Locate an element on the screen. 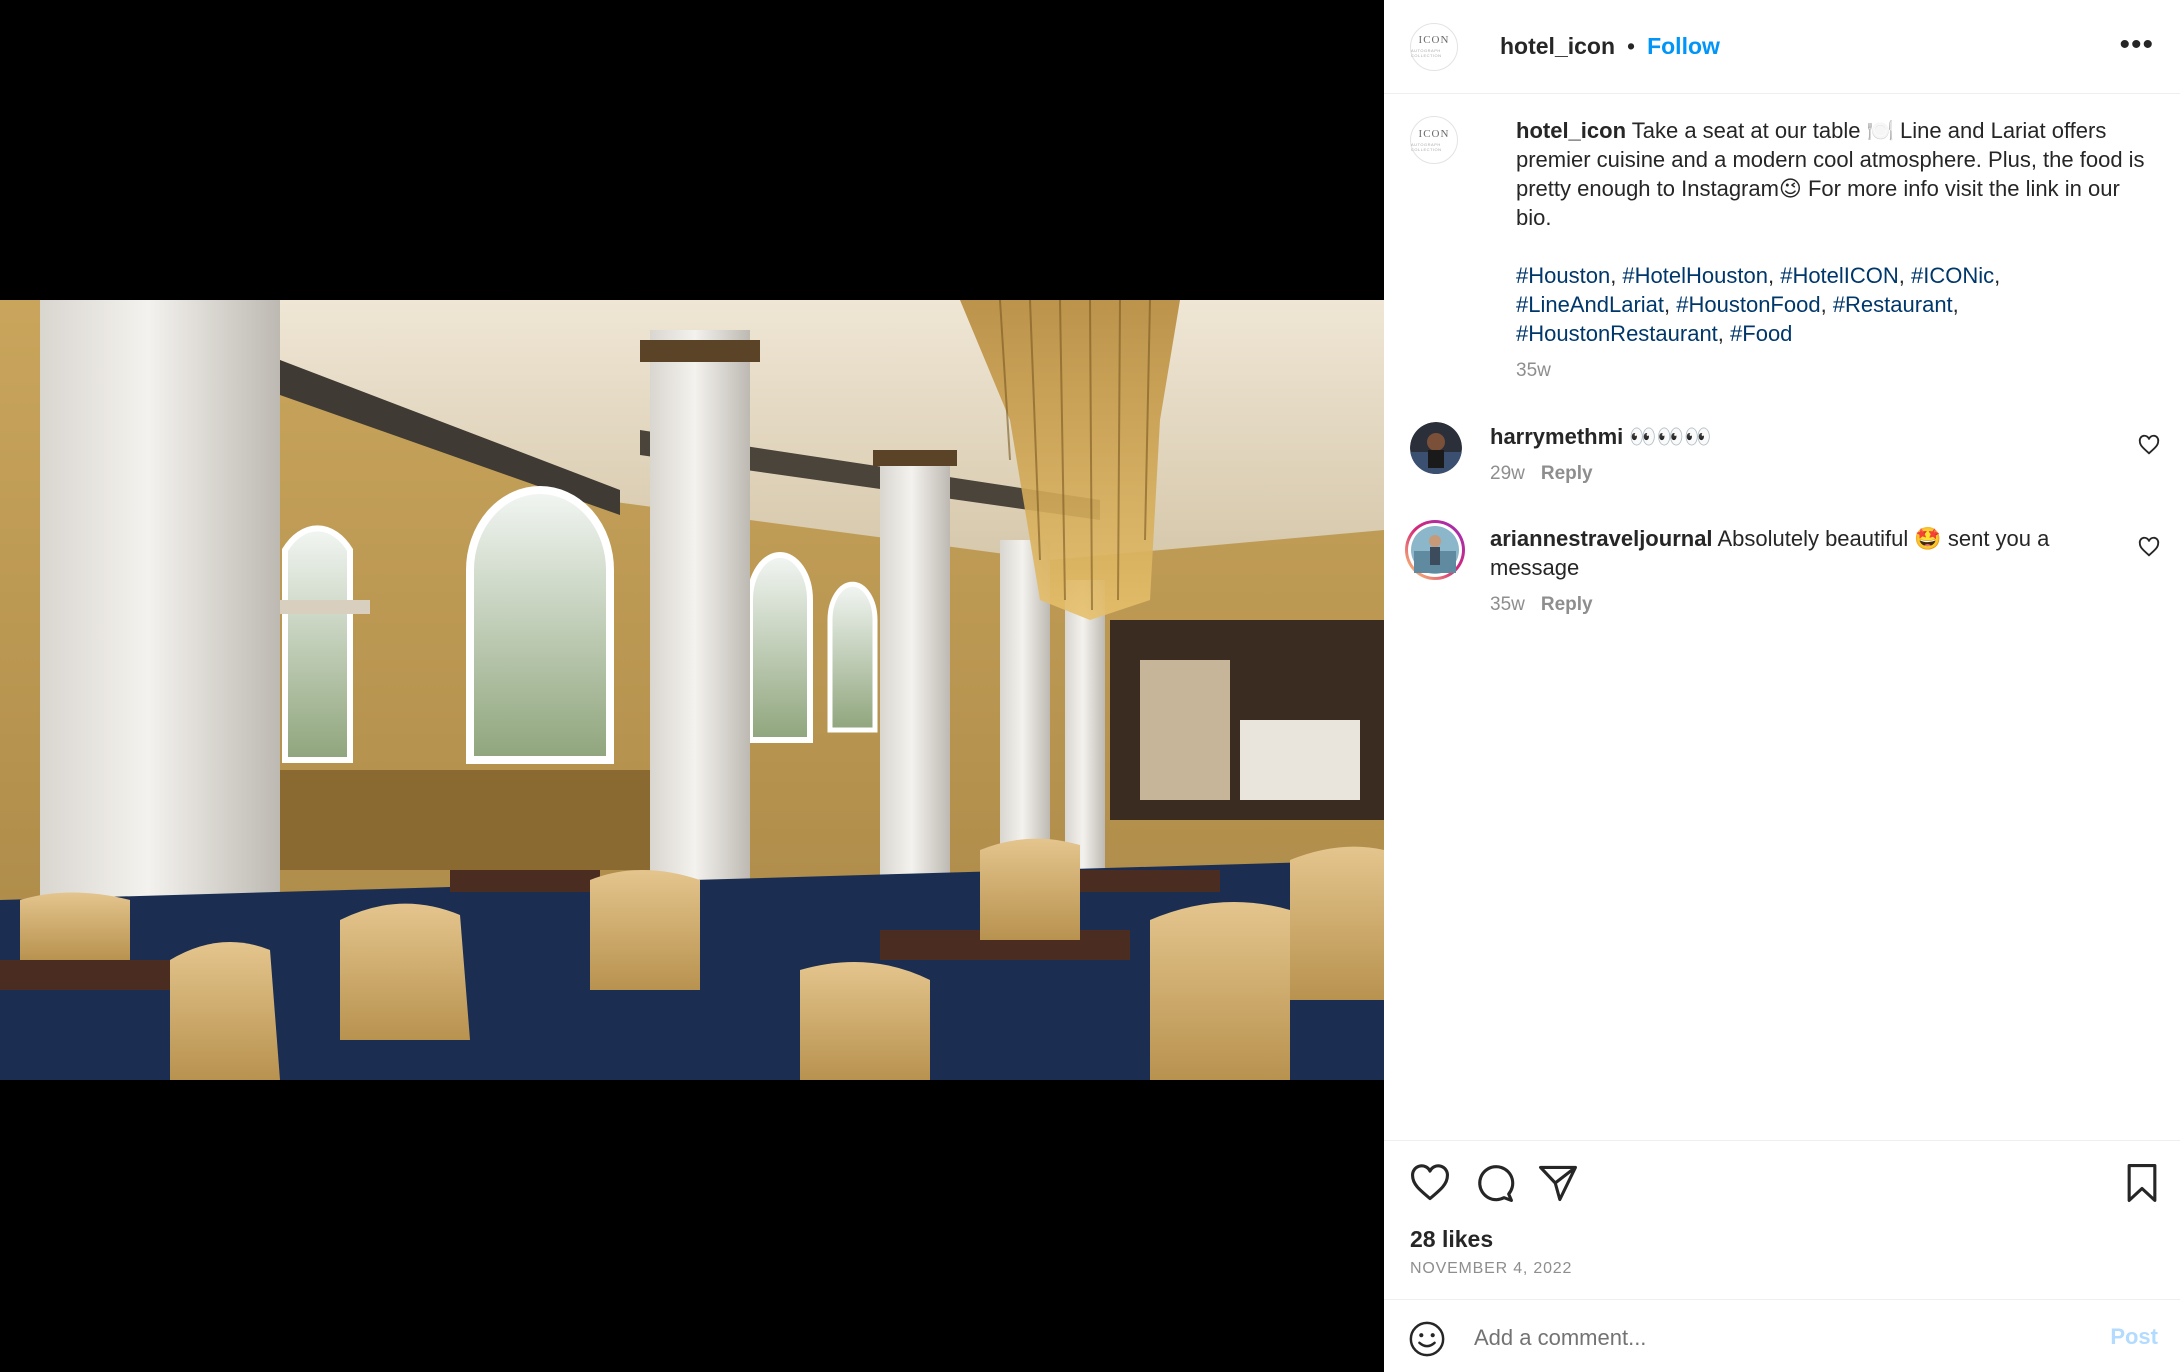  hashtag-link: #LineAndLariat is located at coordinates (1590, 304).